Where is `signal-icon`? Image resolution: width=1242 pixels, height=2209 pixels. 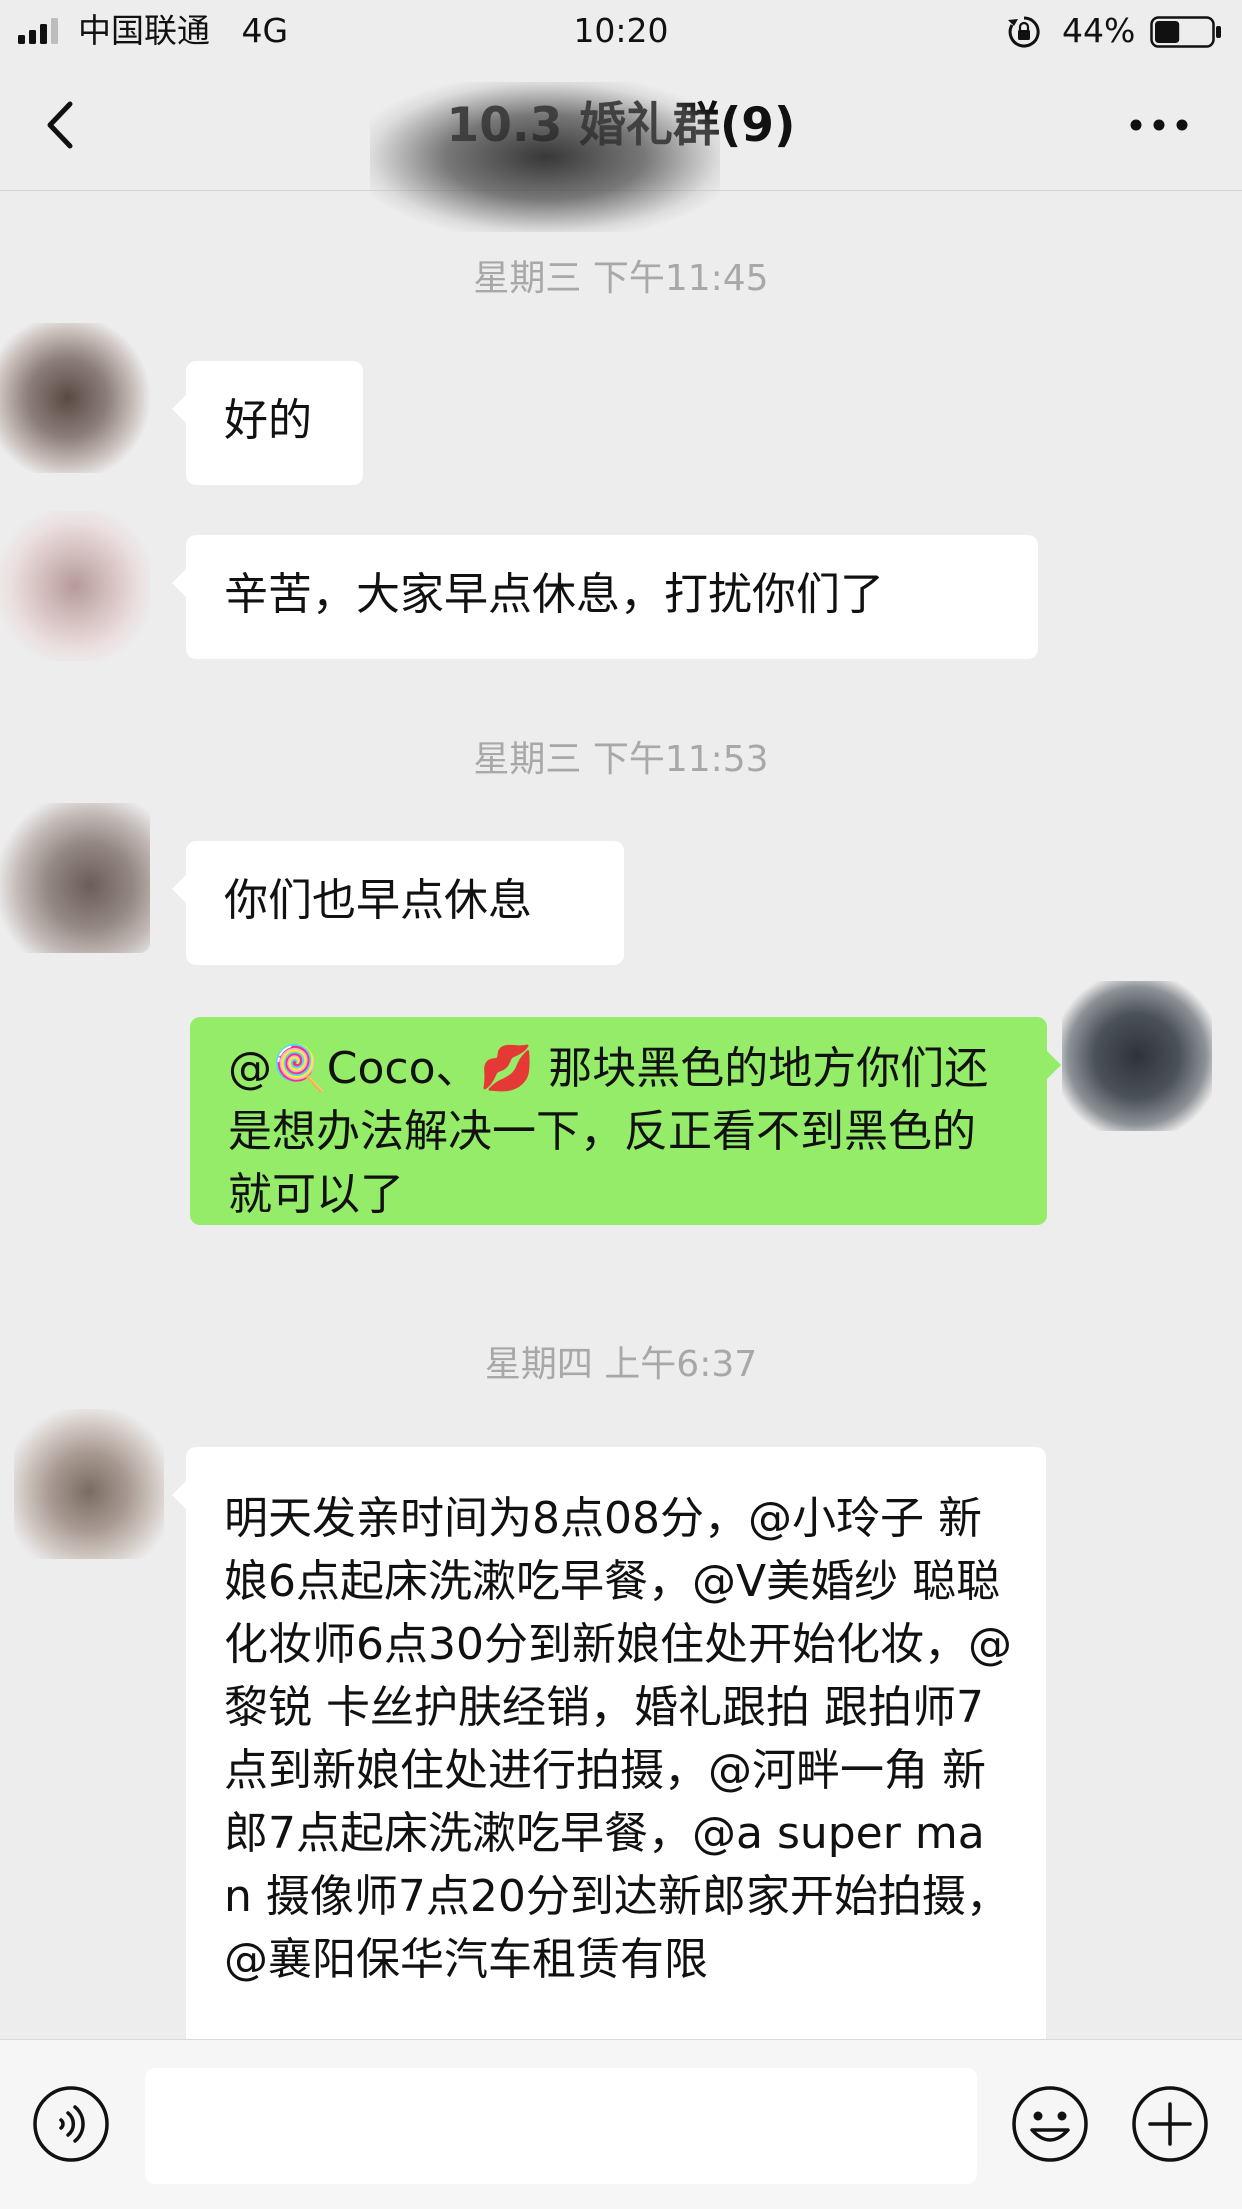
signal-icon is located at coordinates (38, 31).